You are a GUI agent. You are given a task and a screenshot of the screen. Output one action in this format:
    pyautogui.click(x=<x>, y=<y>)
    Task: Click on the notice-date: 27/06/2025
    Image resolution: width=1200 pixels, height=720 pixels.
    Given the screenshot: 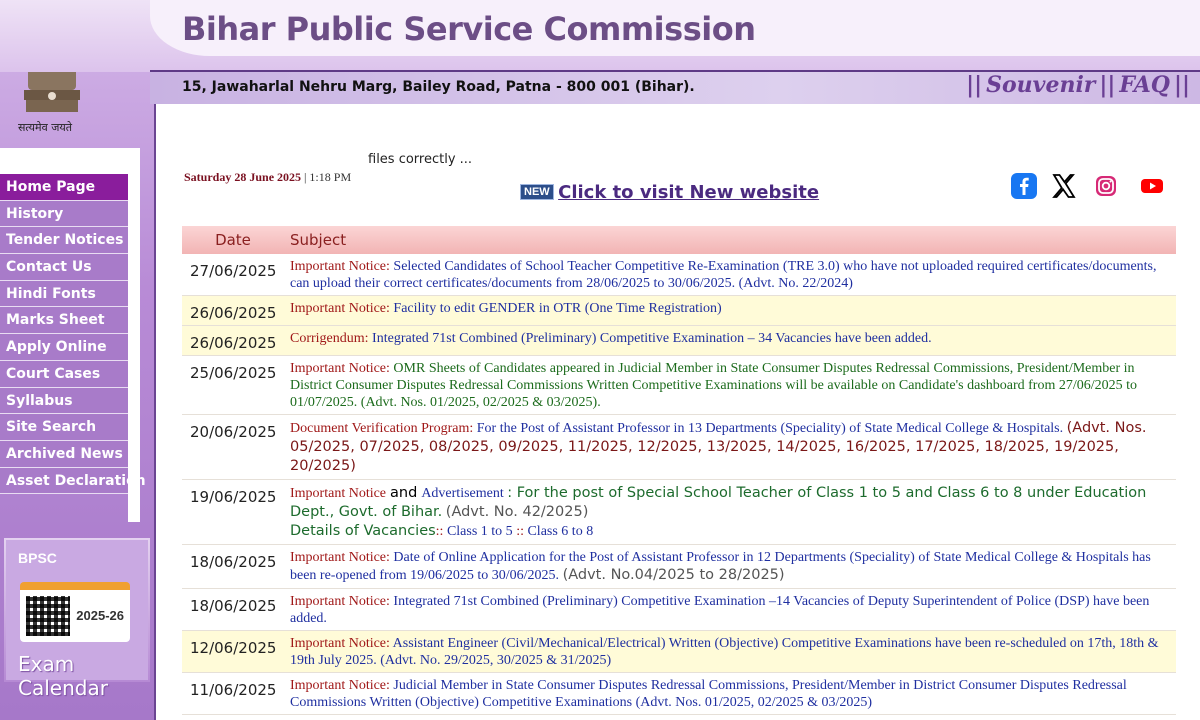 What is the action you would take?
    pyautogui.click(x=233, y=275)
    